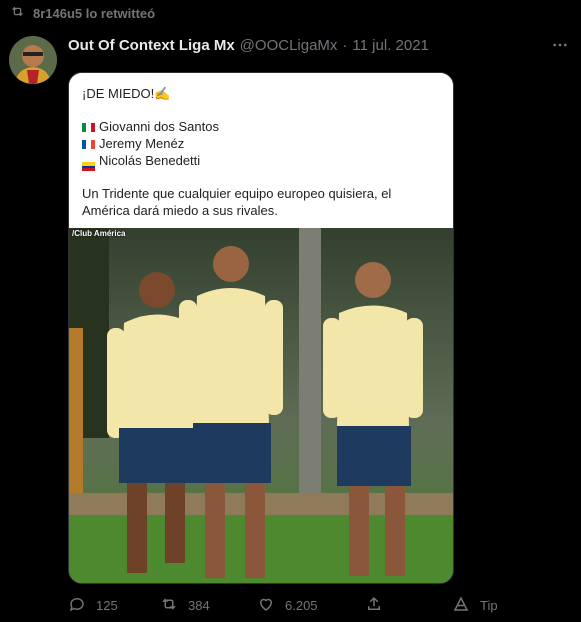 The width and height of the screenshot is (581, 622). Describe the element at coordinates (489, 605) in the screenshot. I see `tip-label: Tip` at that location.